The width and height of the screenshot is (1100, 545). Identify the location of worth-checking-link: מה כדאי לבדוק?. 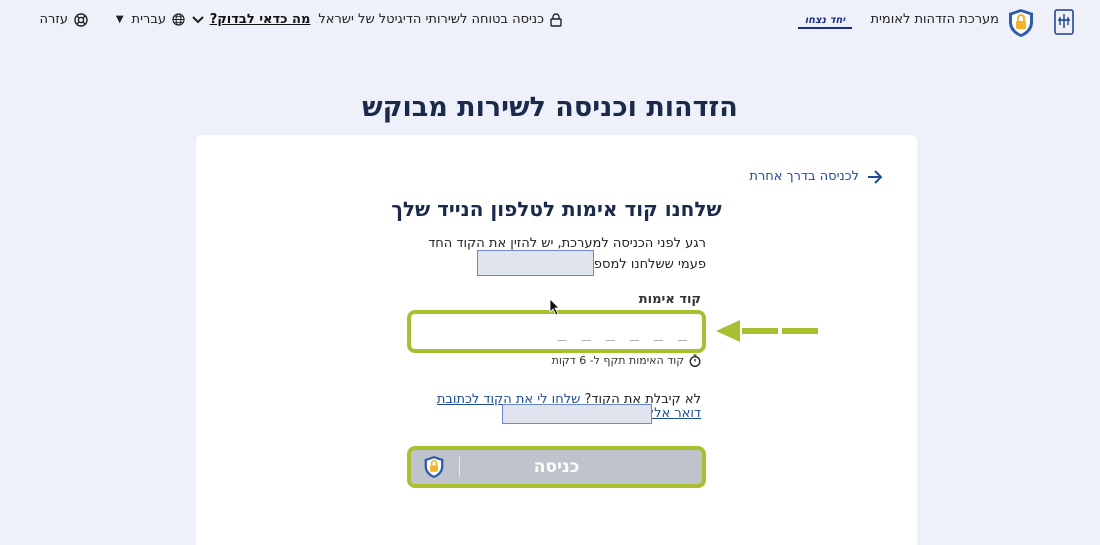
(260, 19).